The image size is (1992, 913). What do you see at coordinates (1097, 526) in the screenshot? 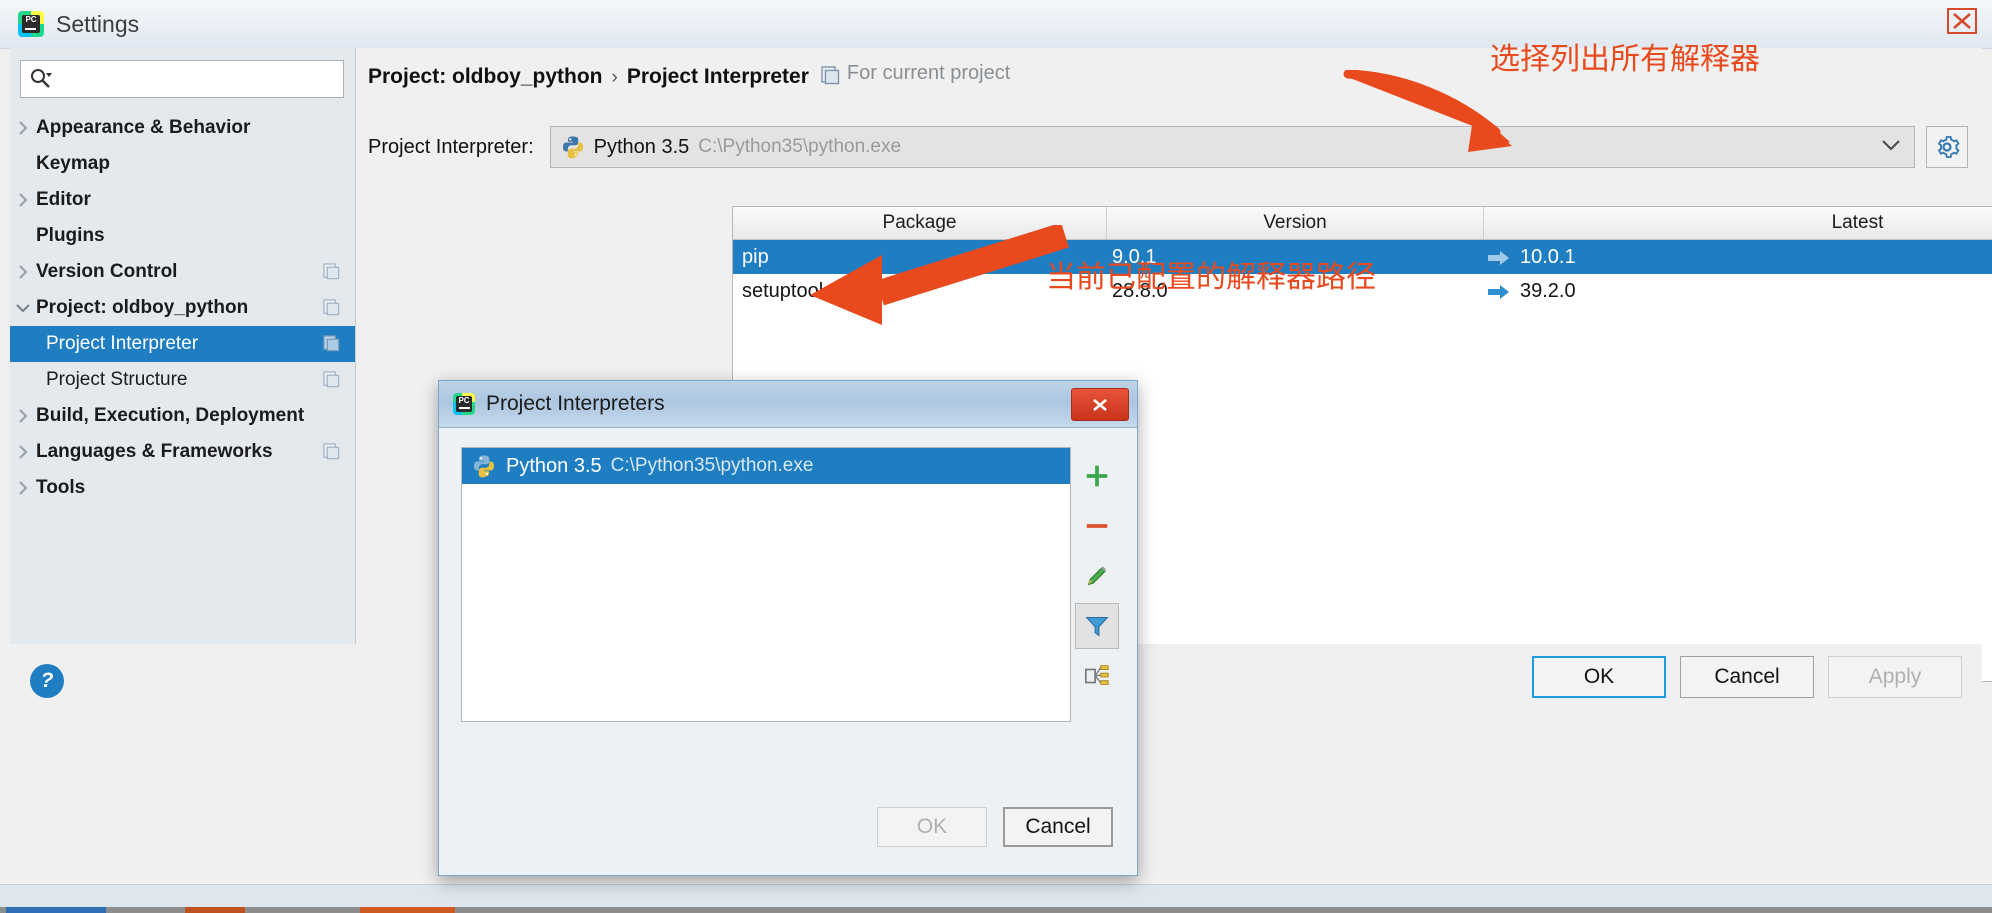
I see `remove-interpreter-button` at bounding box center [1097, 526].